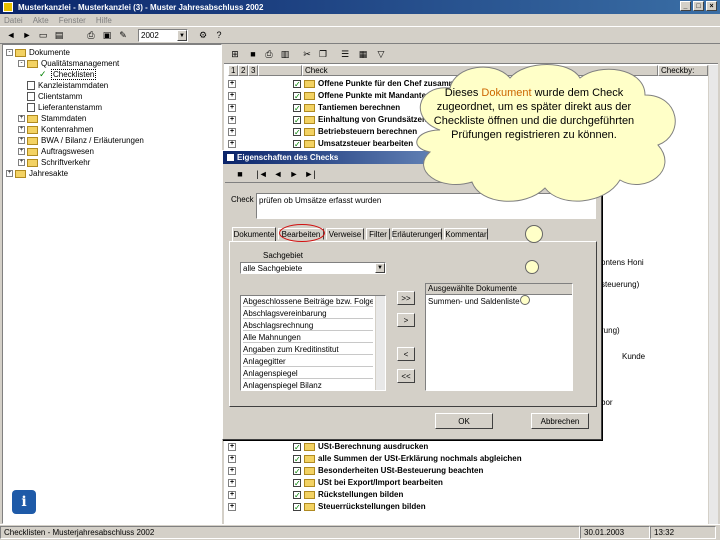  Describe the element at coordinates (60, 107) in the screenshot. I see `tree-item: Lieferantenstamm` at that location.